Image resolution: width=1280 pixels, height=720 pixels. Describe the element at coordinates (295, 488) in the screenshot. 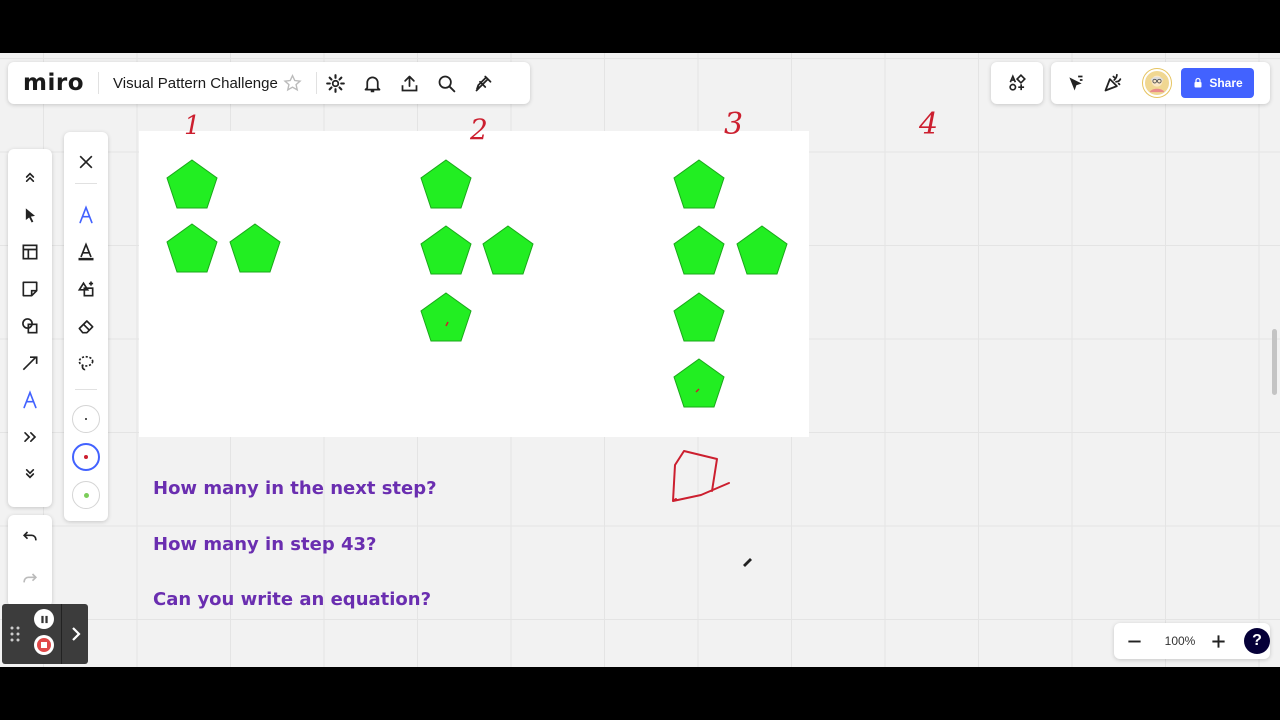

I see `question-text: How many in the next step?` at that location.